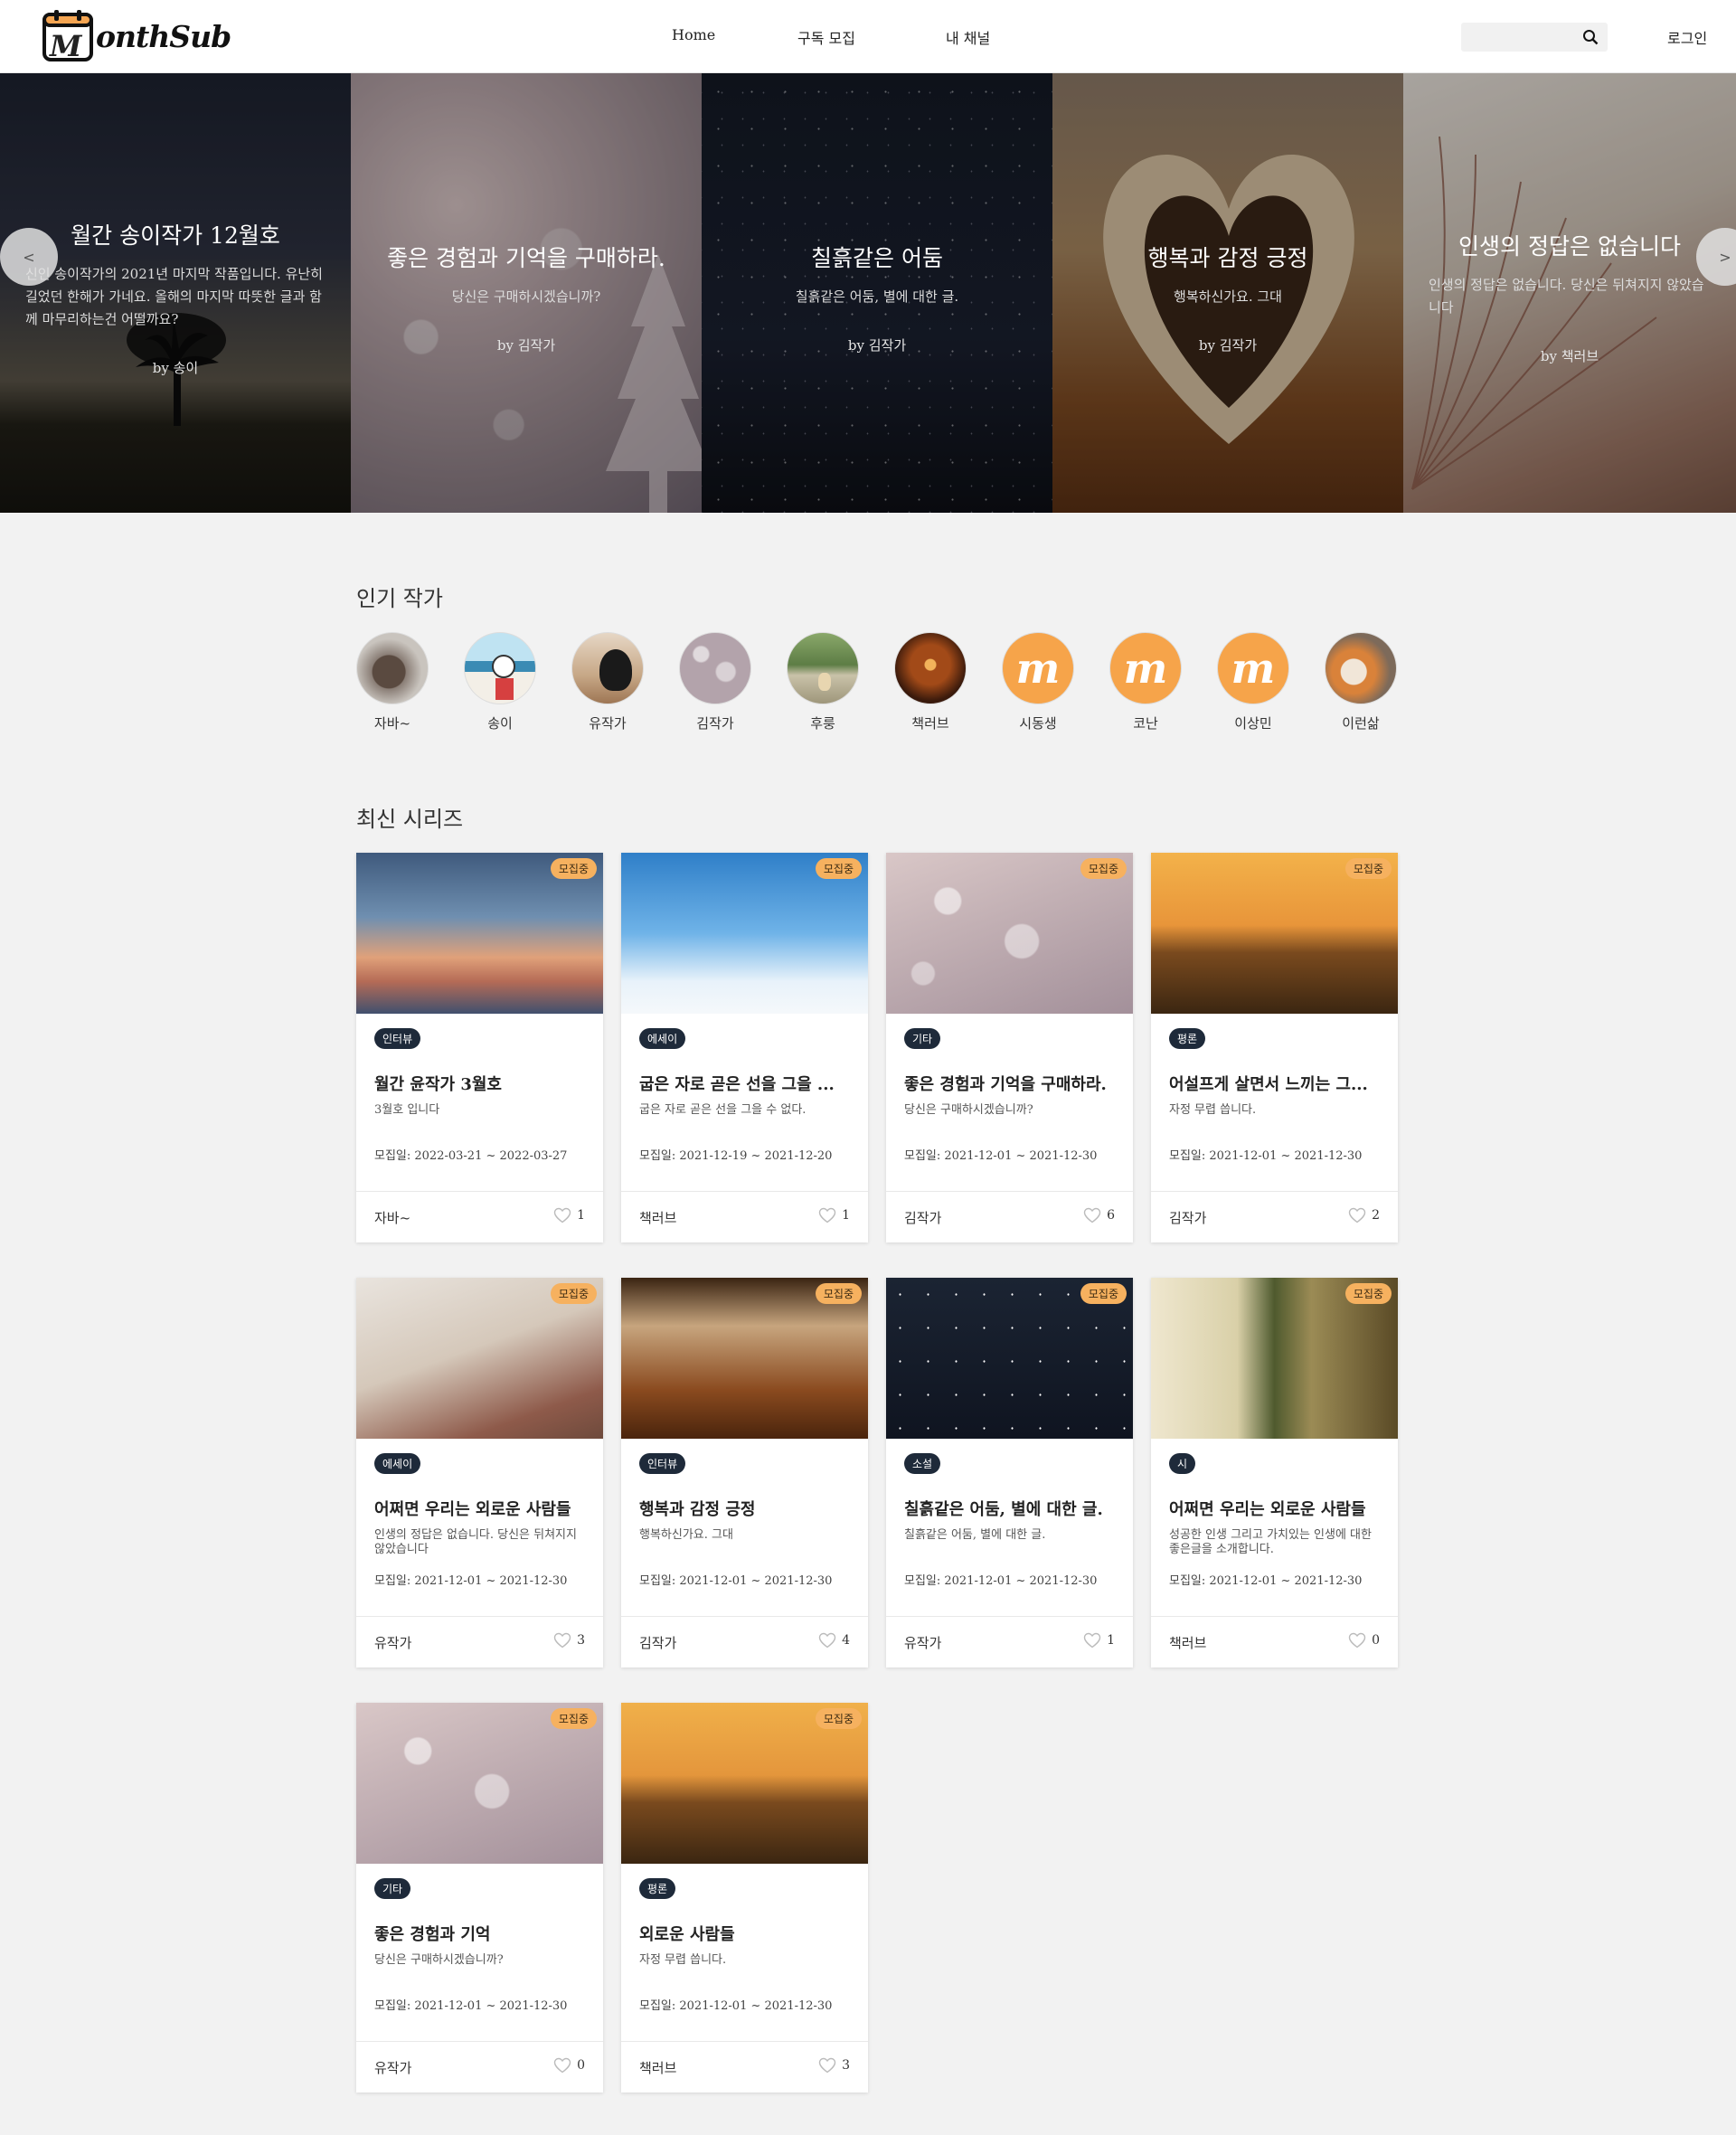 This screenshot has height=2135, width=1736. What do you see at coordinates (1253, 682) in the screenshot?
I see `author-item: m 이상민` at bounding box center [1253, 682].